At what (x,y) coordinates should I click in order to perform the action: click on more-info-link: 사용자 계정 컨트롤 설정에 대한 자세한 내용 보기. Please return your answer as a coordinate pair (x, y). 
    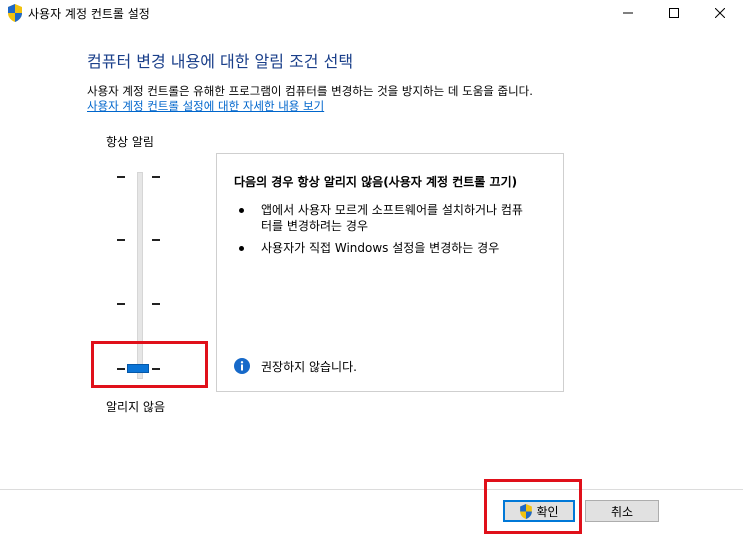
    Looking at the image, I should click on (205, 106).